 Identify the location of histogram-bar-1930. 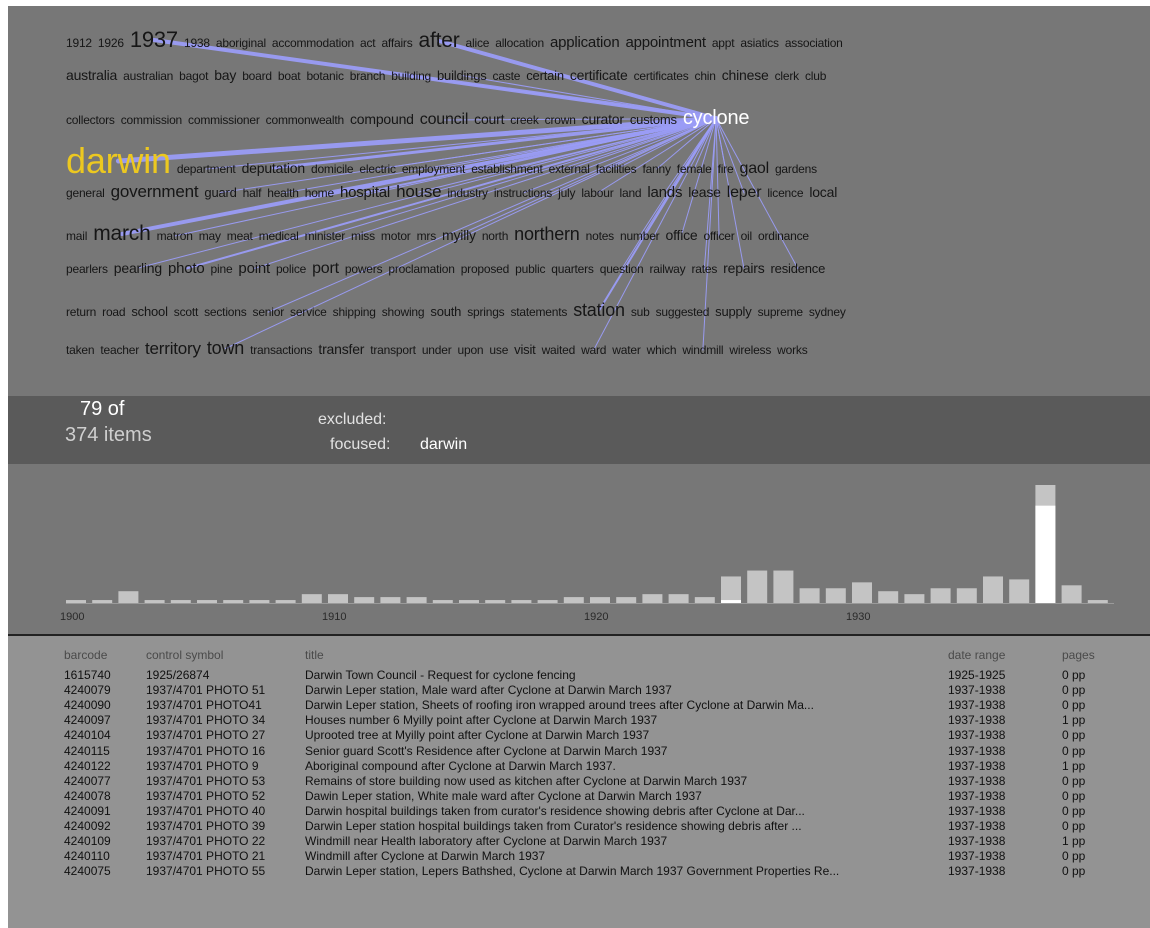
(862, 592).